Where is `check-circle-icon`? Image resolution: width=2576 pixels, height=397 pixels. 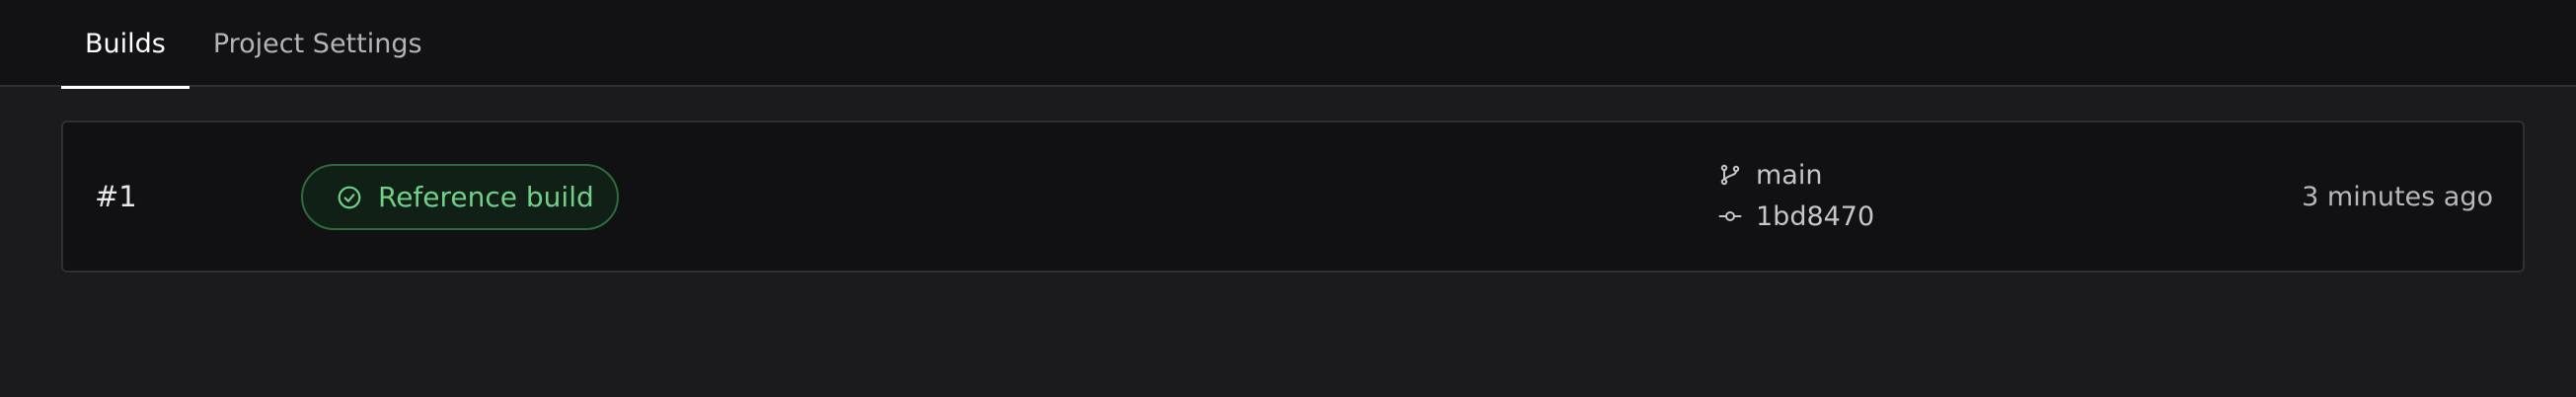 check-circle-icon is located at coordinates (349, 197).